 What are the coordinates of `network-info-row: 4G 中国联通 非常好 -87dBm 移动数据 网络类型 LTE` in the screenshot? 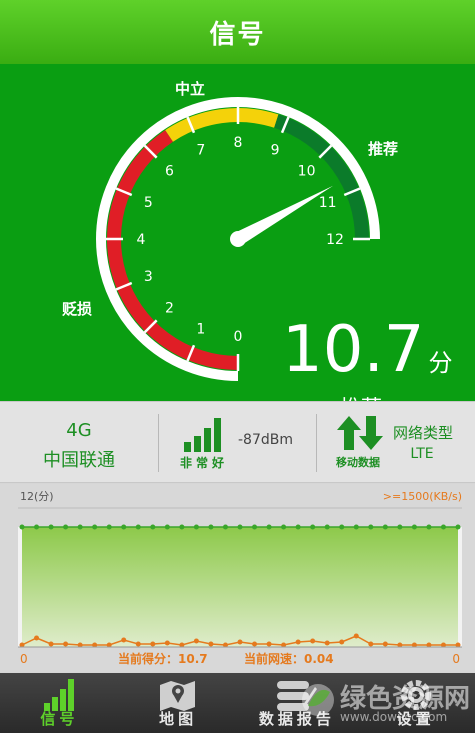 It's located at (237, 442).